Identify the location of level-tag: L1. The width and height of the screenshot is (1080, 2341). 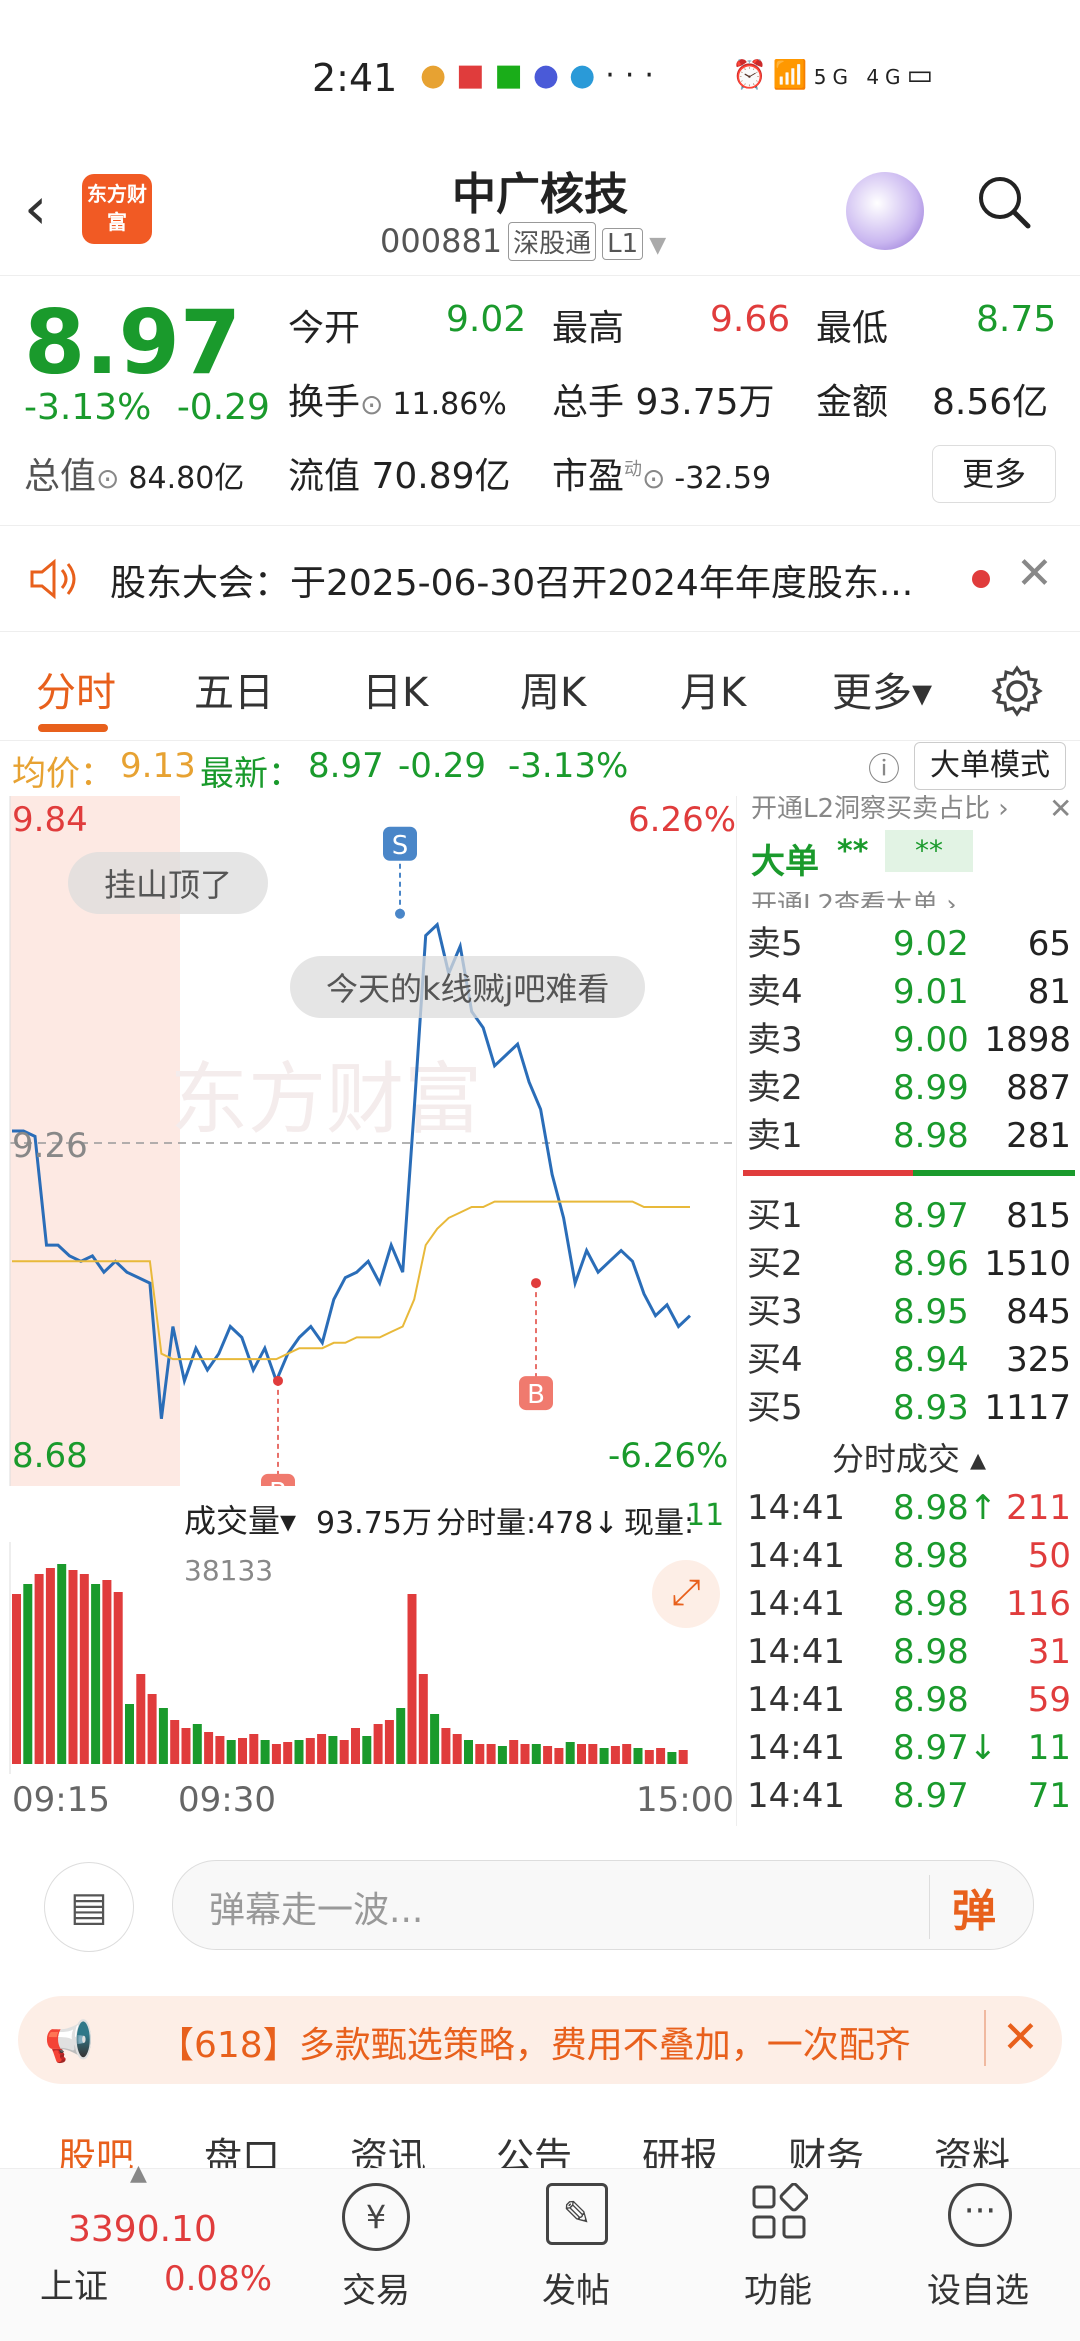
(623, 244).